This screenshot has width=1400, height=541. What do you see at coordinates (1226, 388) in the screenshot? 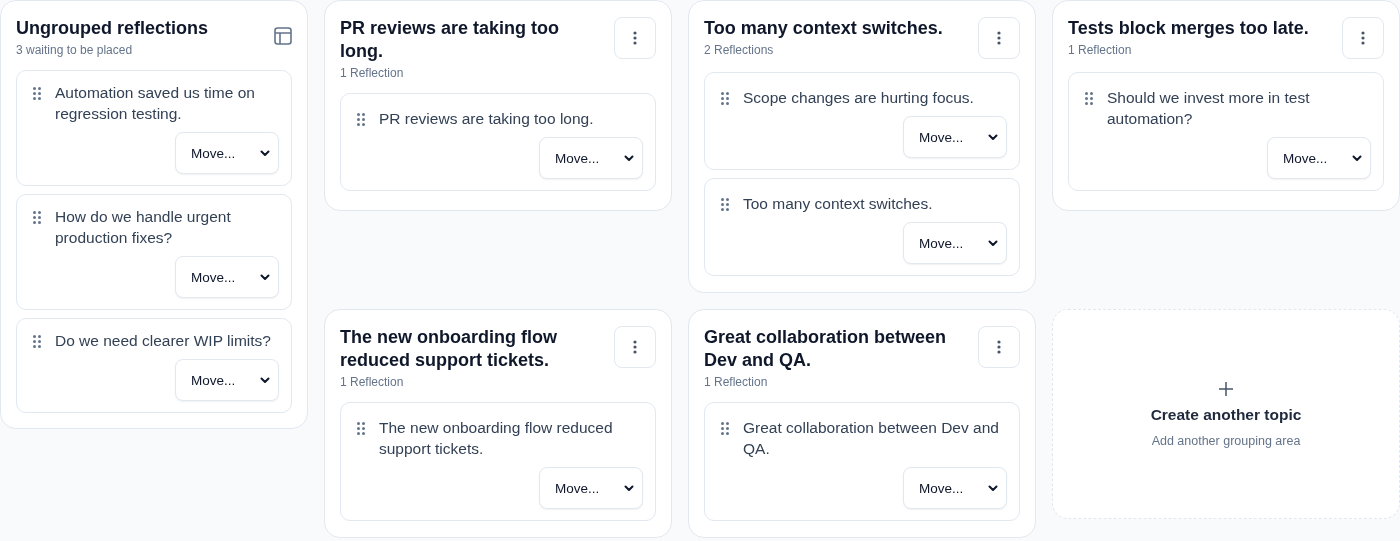
I see `plus-icon` at bounding box center [1226, 388].